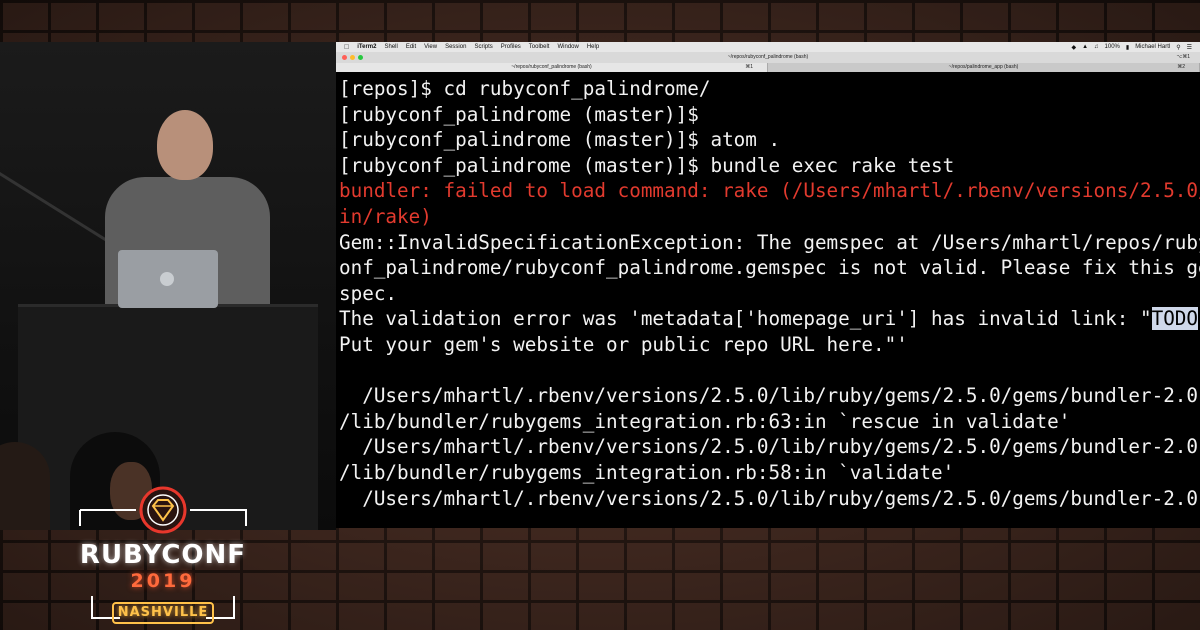 The height and width of the screenshot is (630, 1200). What do you see at coordinates (163, 581) in the screenshot?
I see `logo-year: 2019` at bounding box center [163, 581].